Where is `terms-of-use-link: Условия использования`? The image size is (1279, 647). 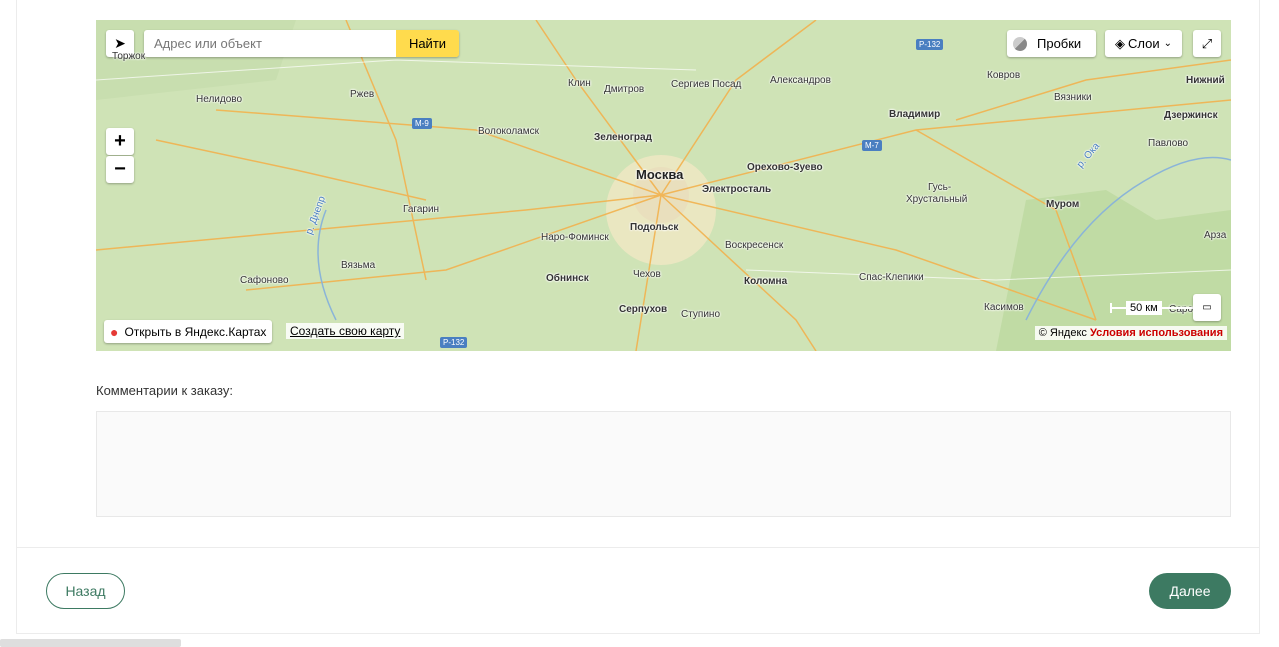 terms-of-use-link: Условия использования is located at coordinates (1156, 333).